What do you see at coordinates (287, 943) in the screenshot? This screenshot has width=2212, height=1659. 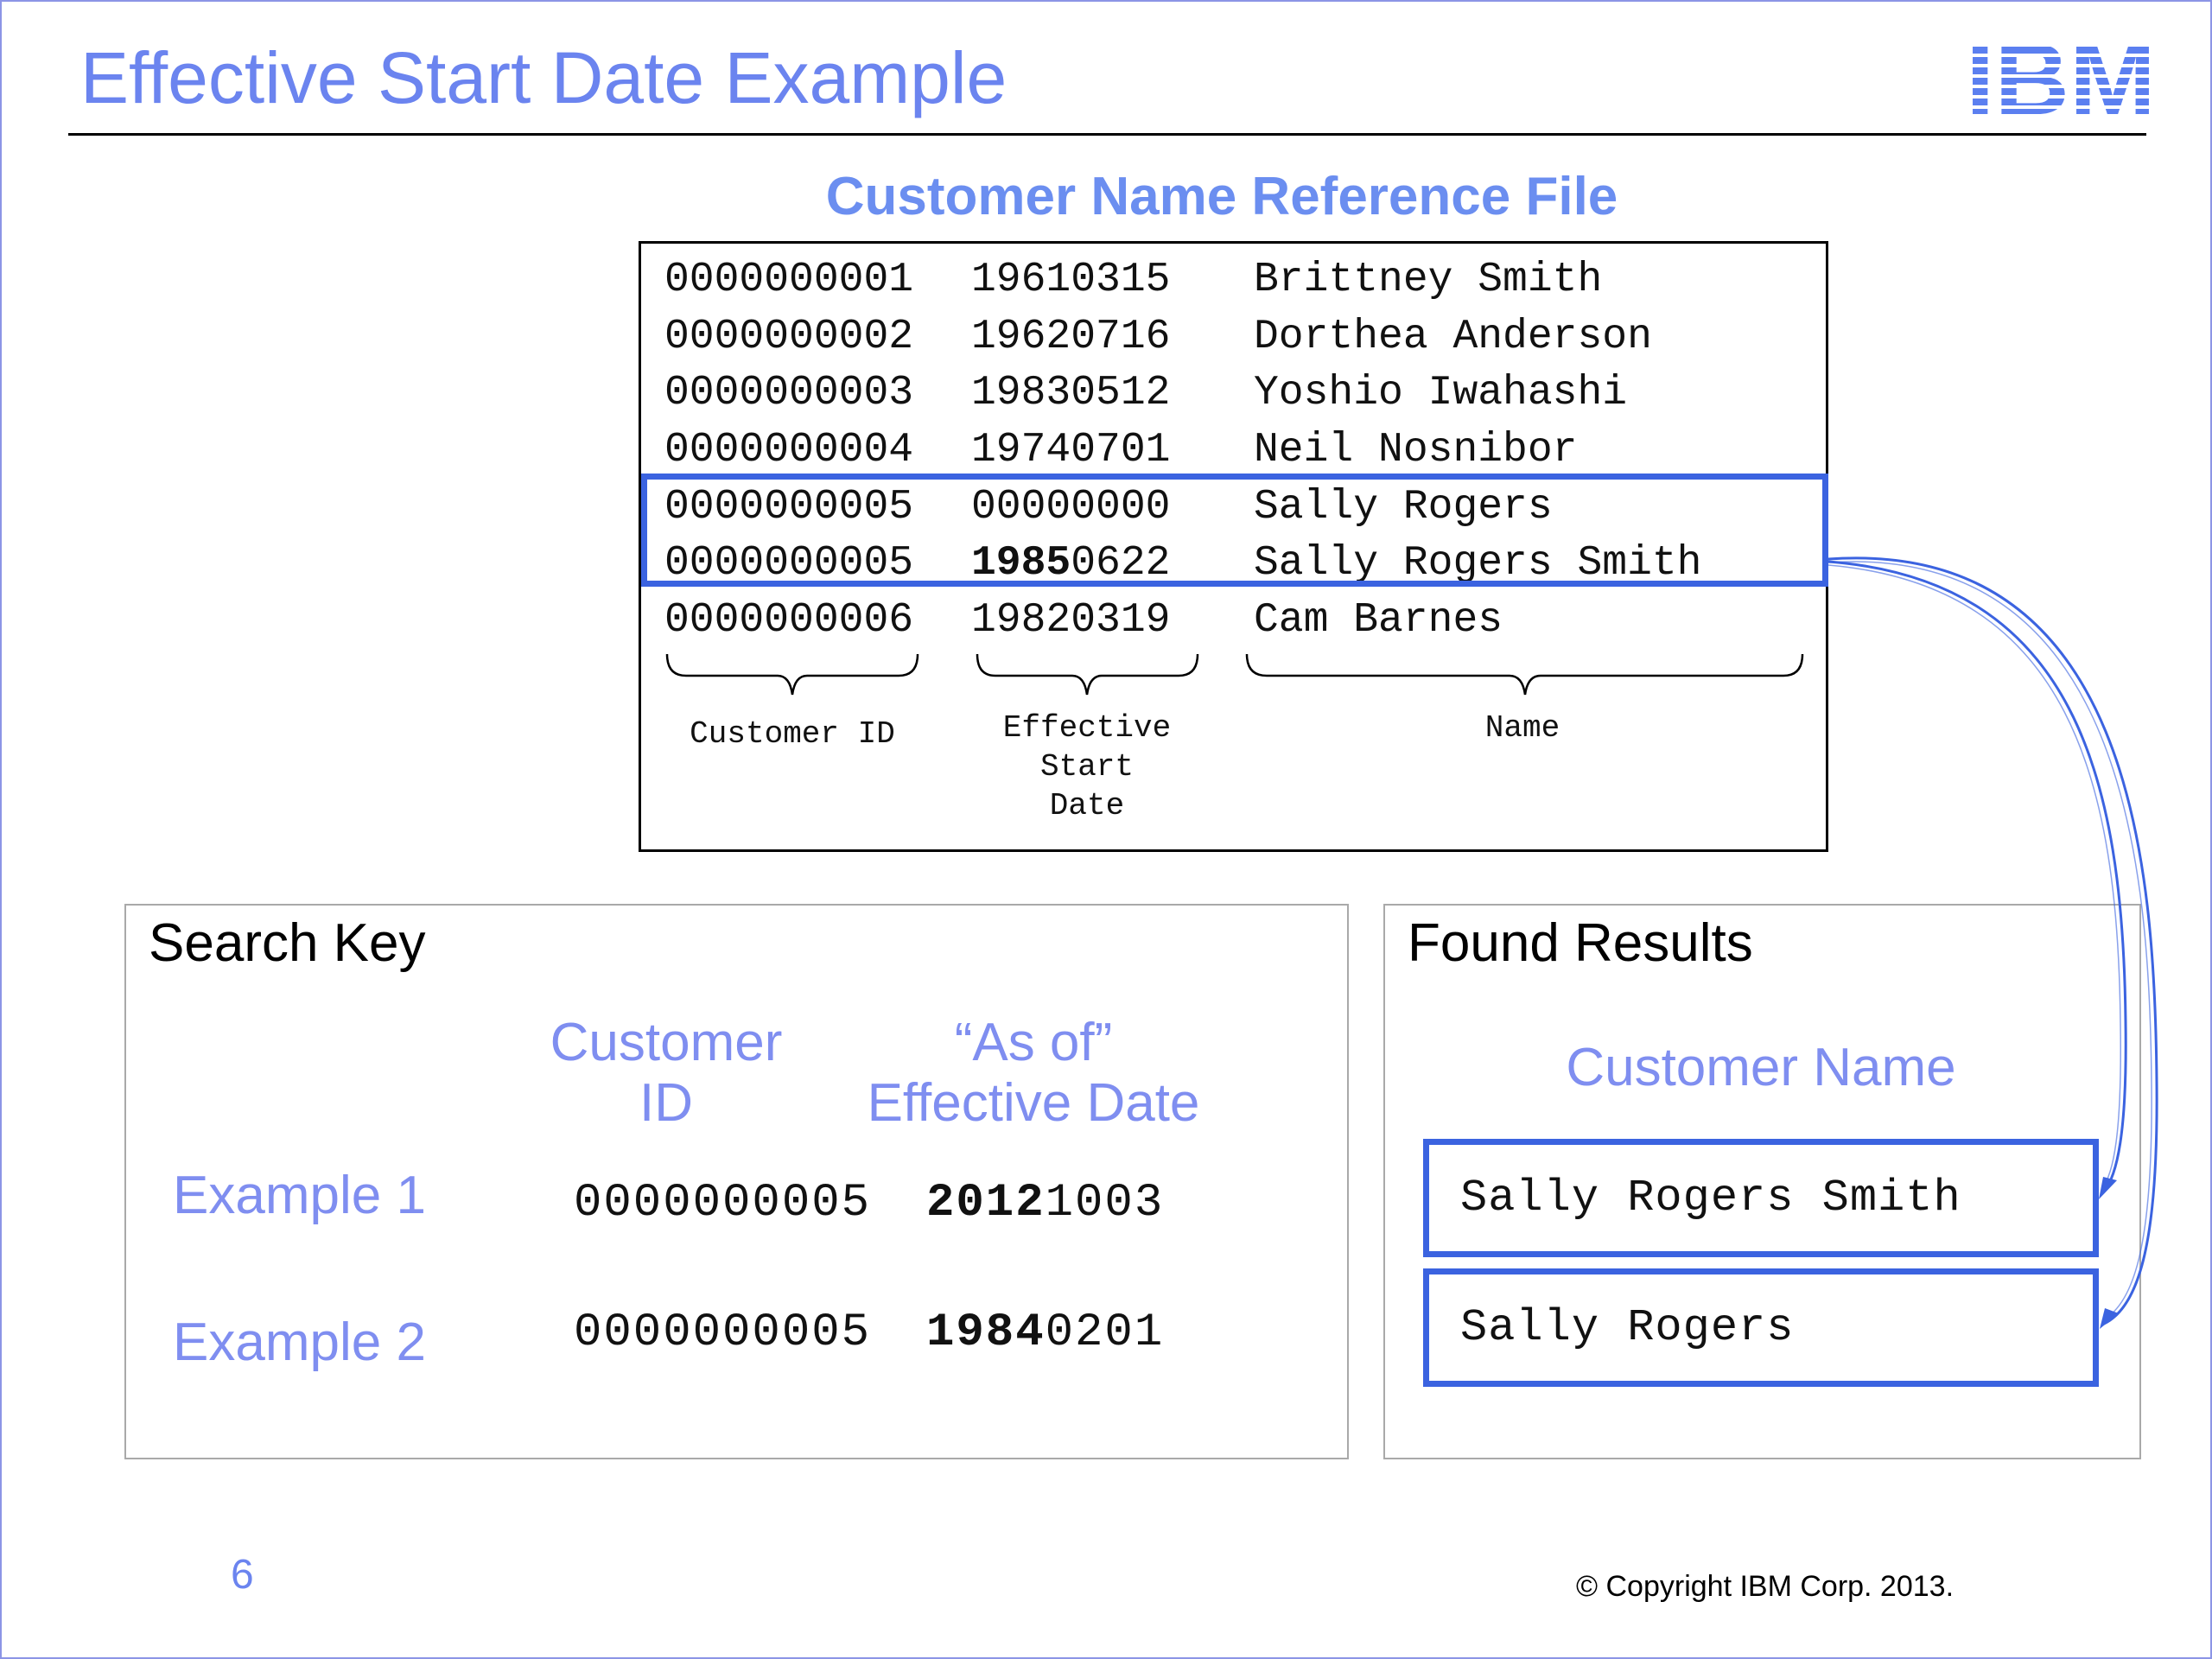 I see `search-key-heading: Search Key` at bounding box center [287, 943].